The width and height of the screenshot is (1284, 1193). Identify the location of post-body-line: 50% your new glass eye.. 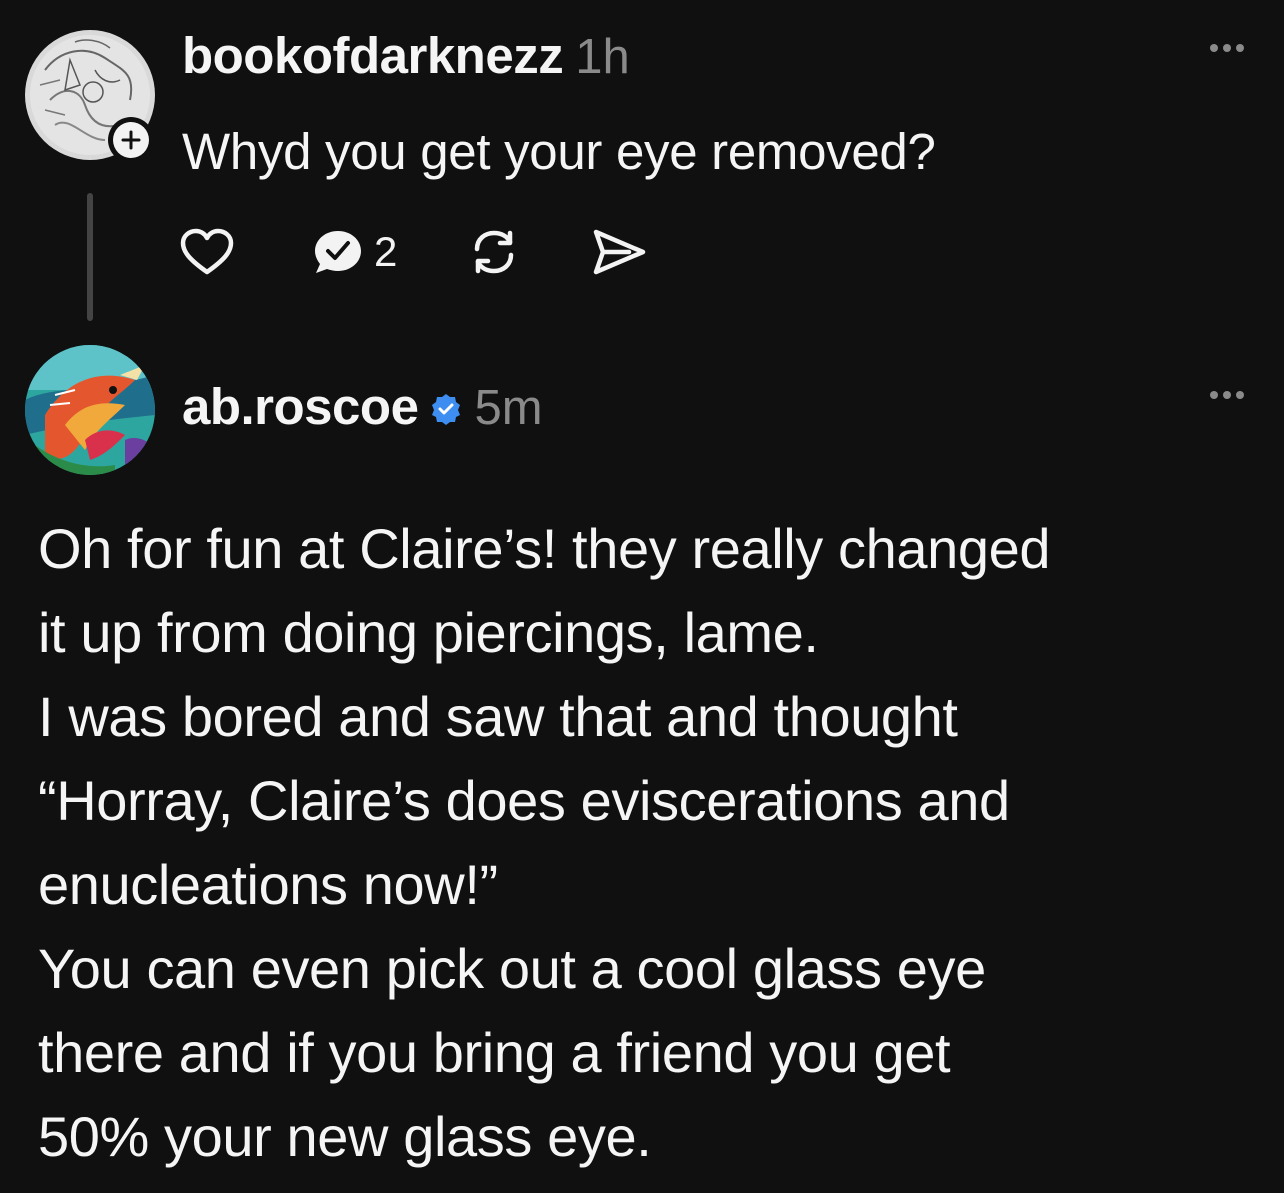
(345, 1136).